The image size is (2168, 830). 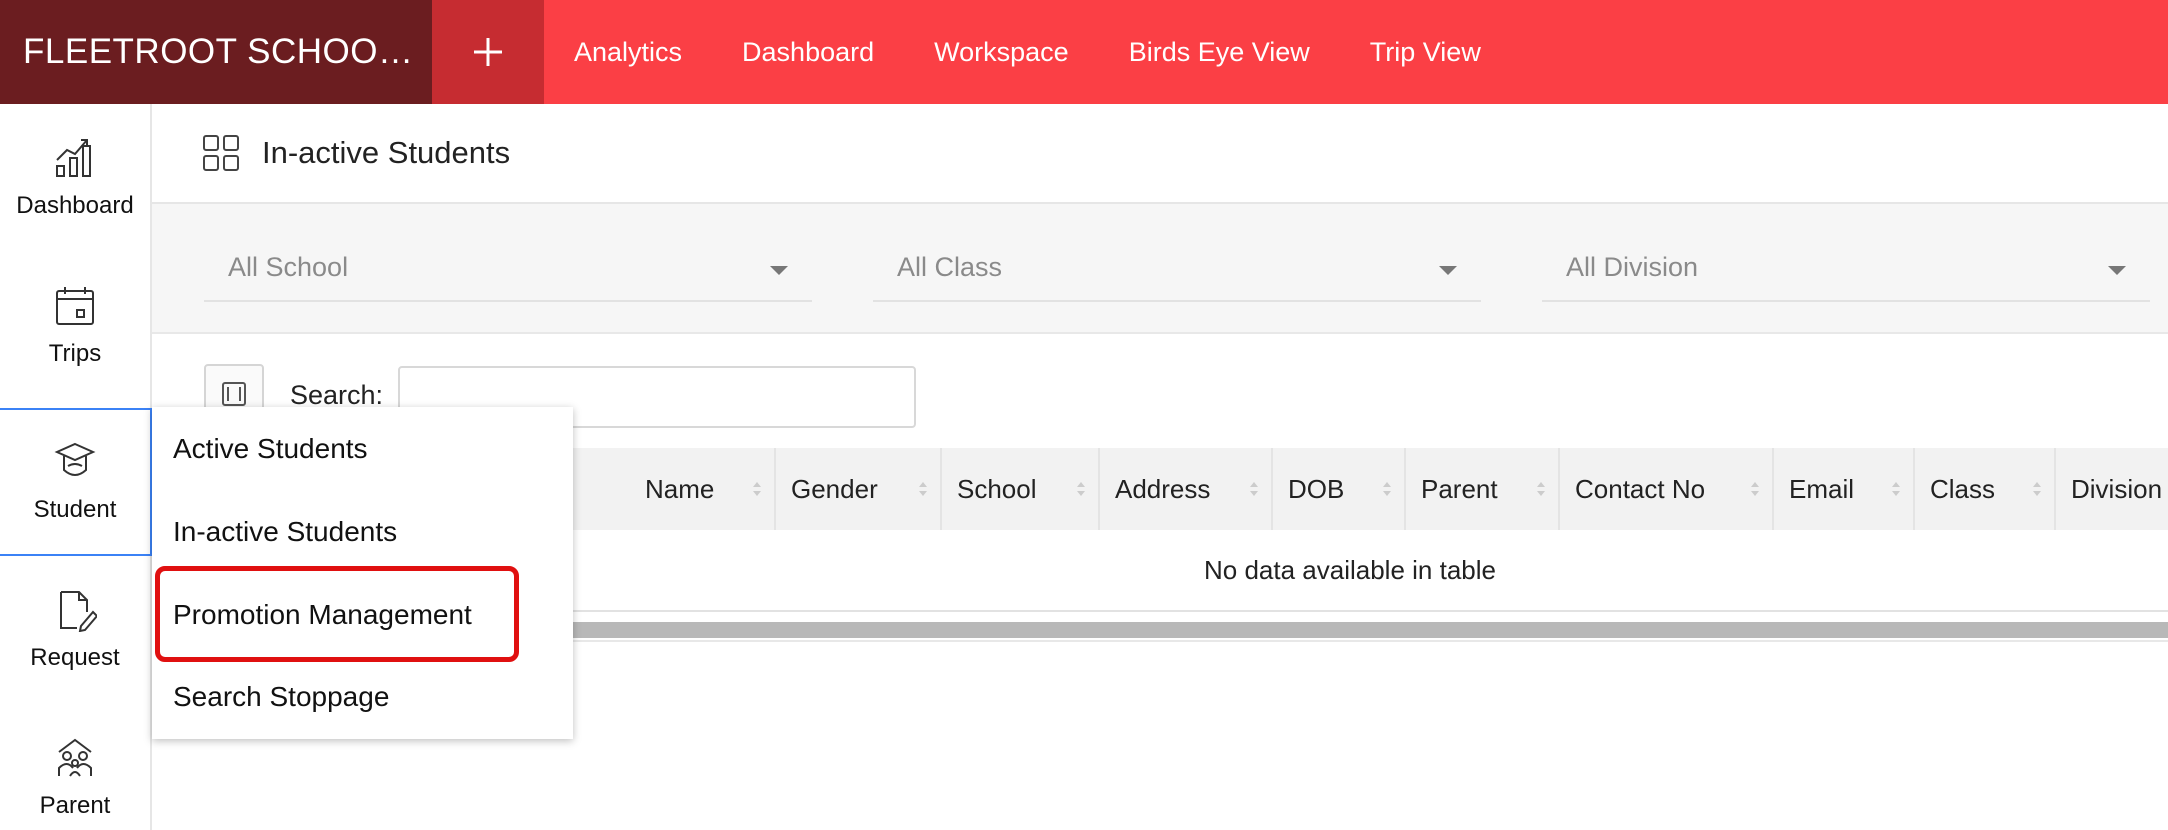 What do you see at coordinates (75, 353) in the screenshot?
I see `sidebar-label-trips: Trips` at bounding box center [75, 353].